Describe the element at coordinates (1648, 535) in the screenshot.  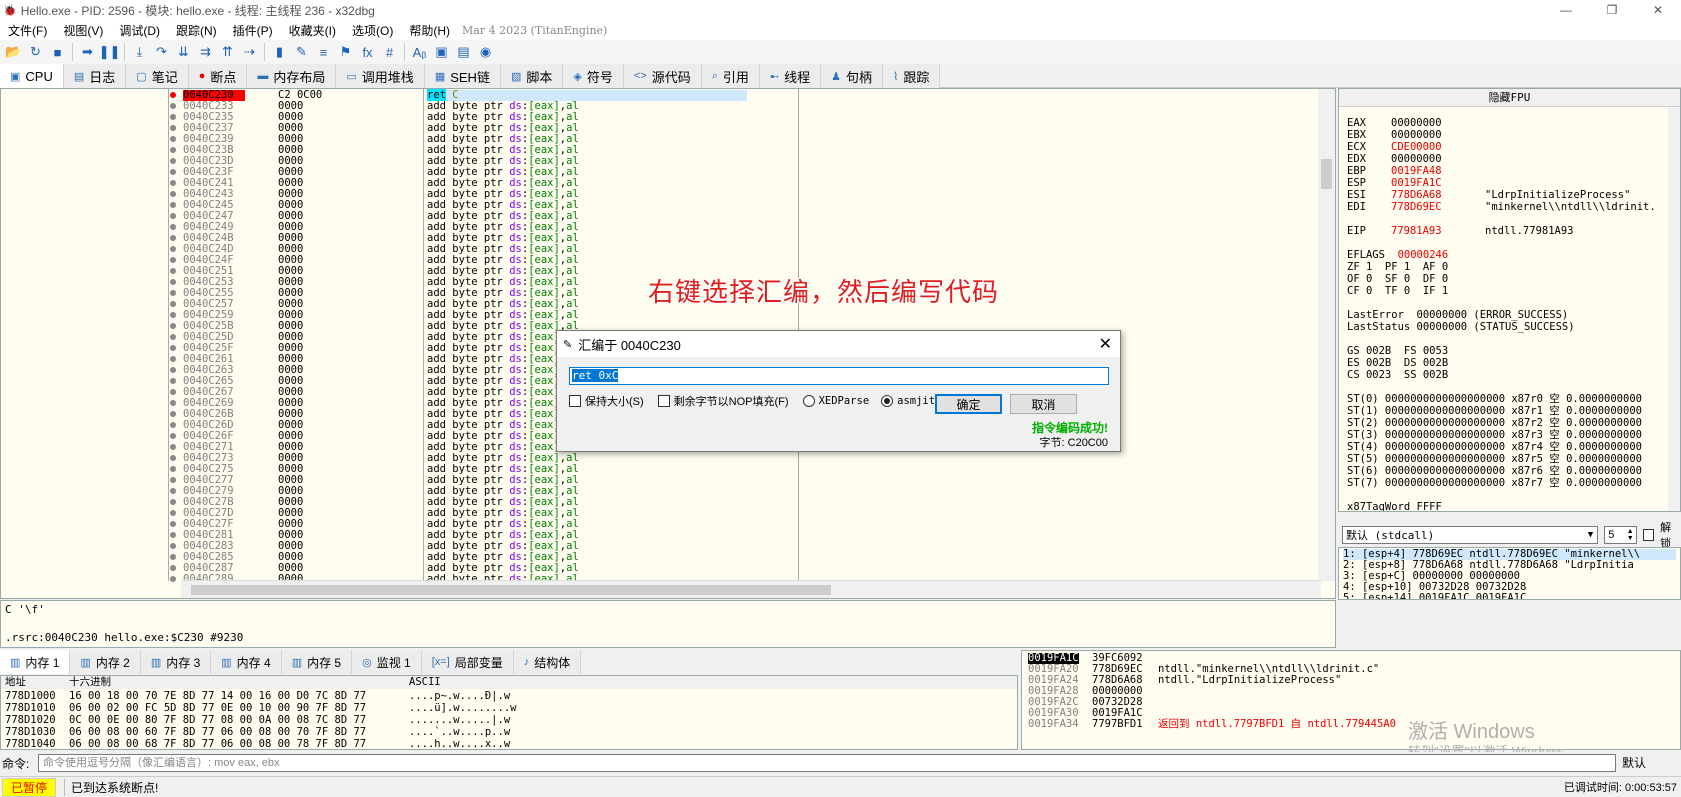
I see `unlock-checkbox` at that location.